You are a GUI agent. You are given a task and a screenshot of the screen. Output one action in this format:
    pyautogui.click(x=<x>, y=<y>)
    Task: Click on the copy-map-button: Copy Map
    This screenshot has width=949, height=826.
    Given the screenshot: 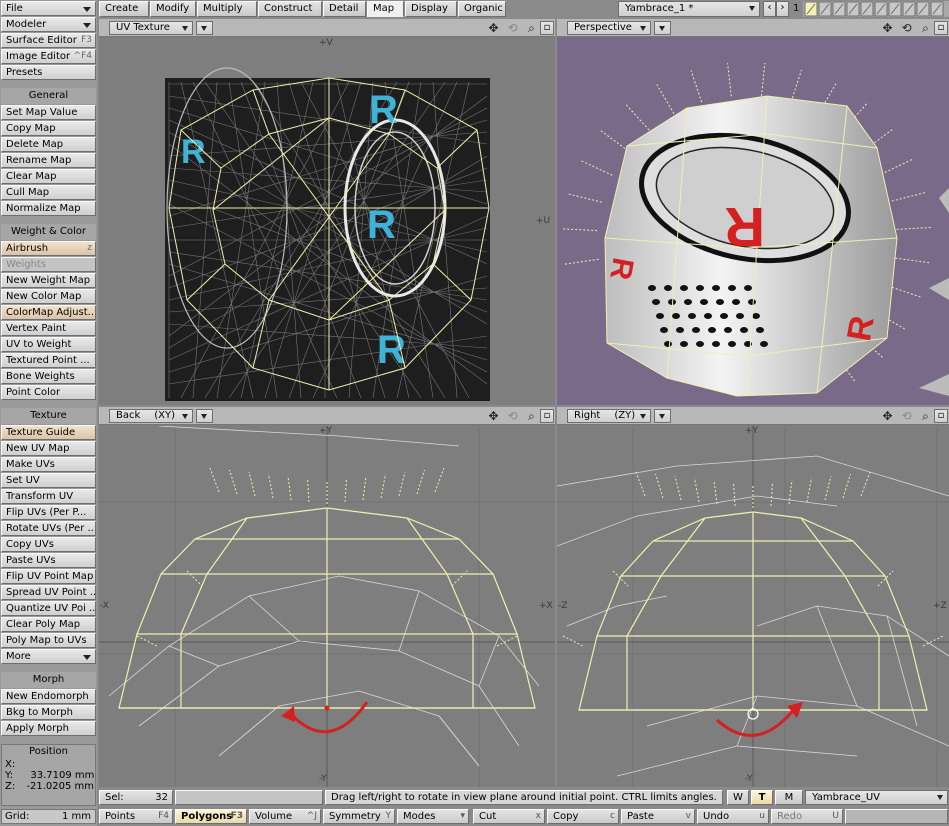 What is the action you would take?
    pyautogui.click(x=48, y=128)
    